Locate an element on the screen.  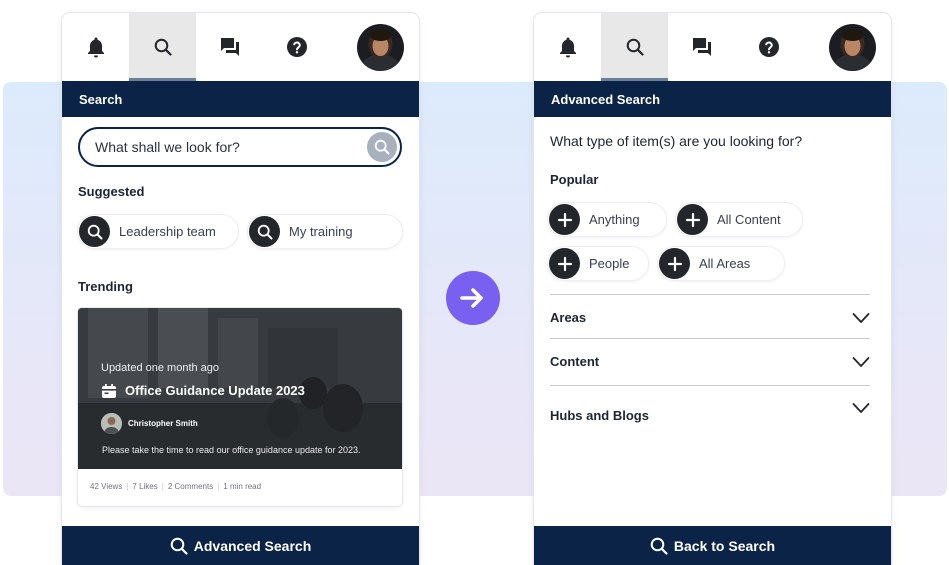
chip-label: My training is located at coordinates (321, 231).